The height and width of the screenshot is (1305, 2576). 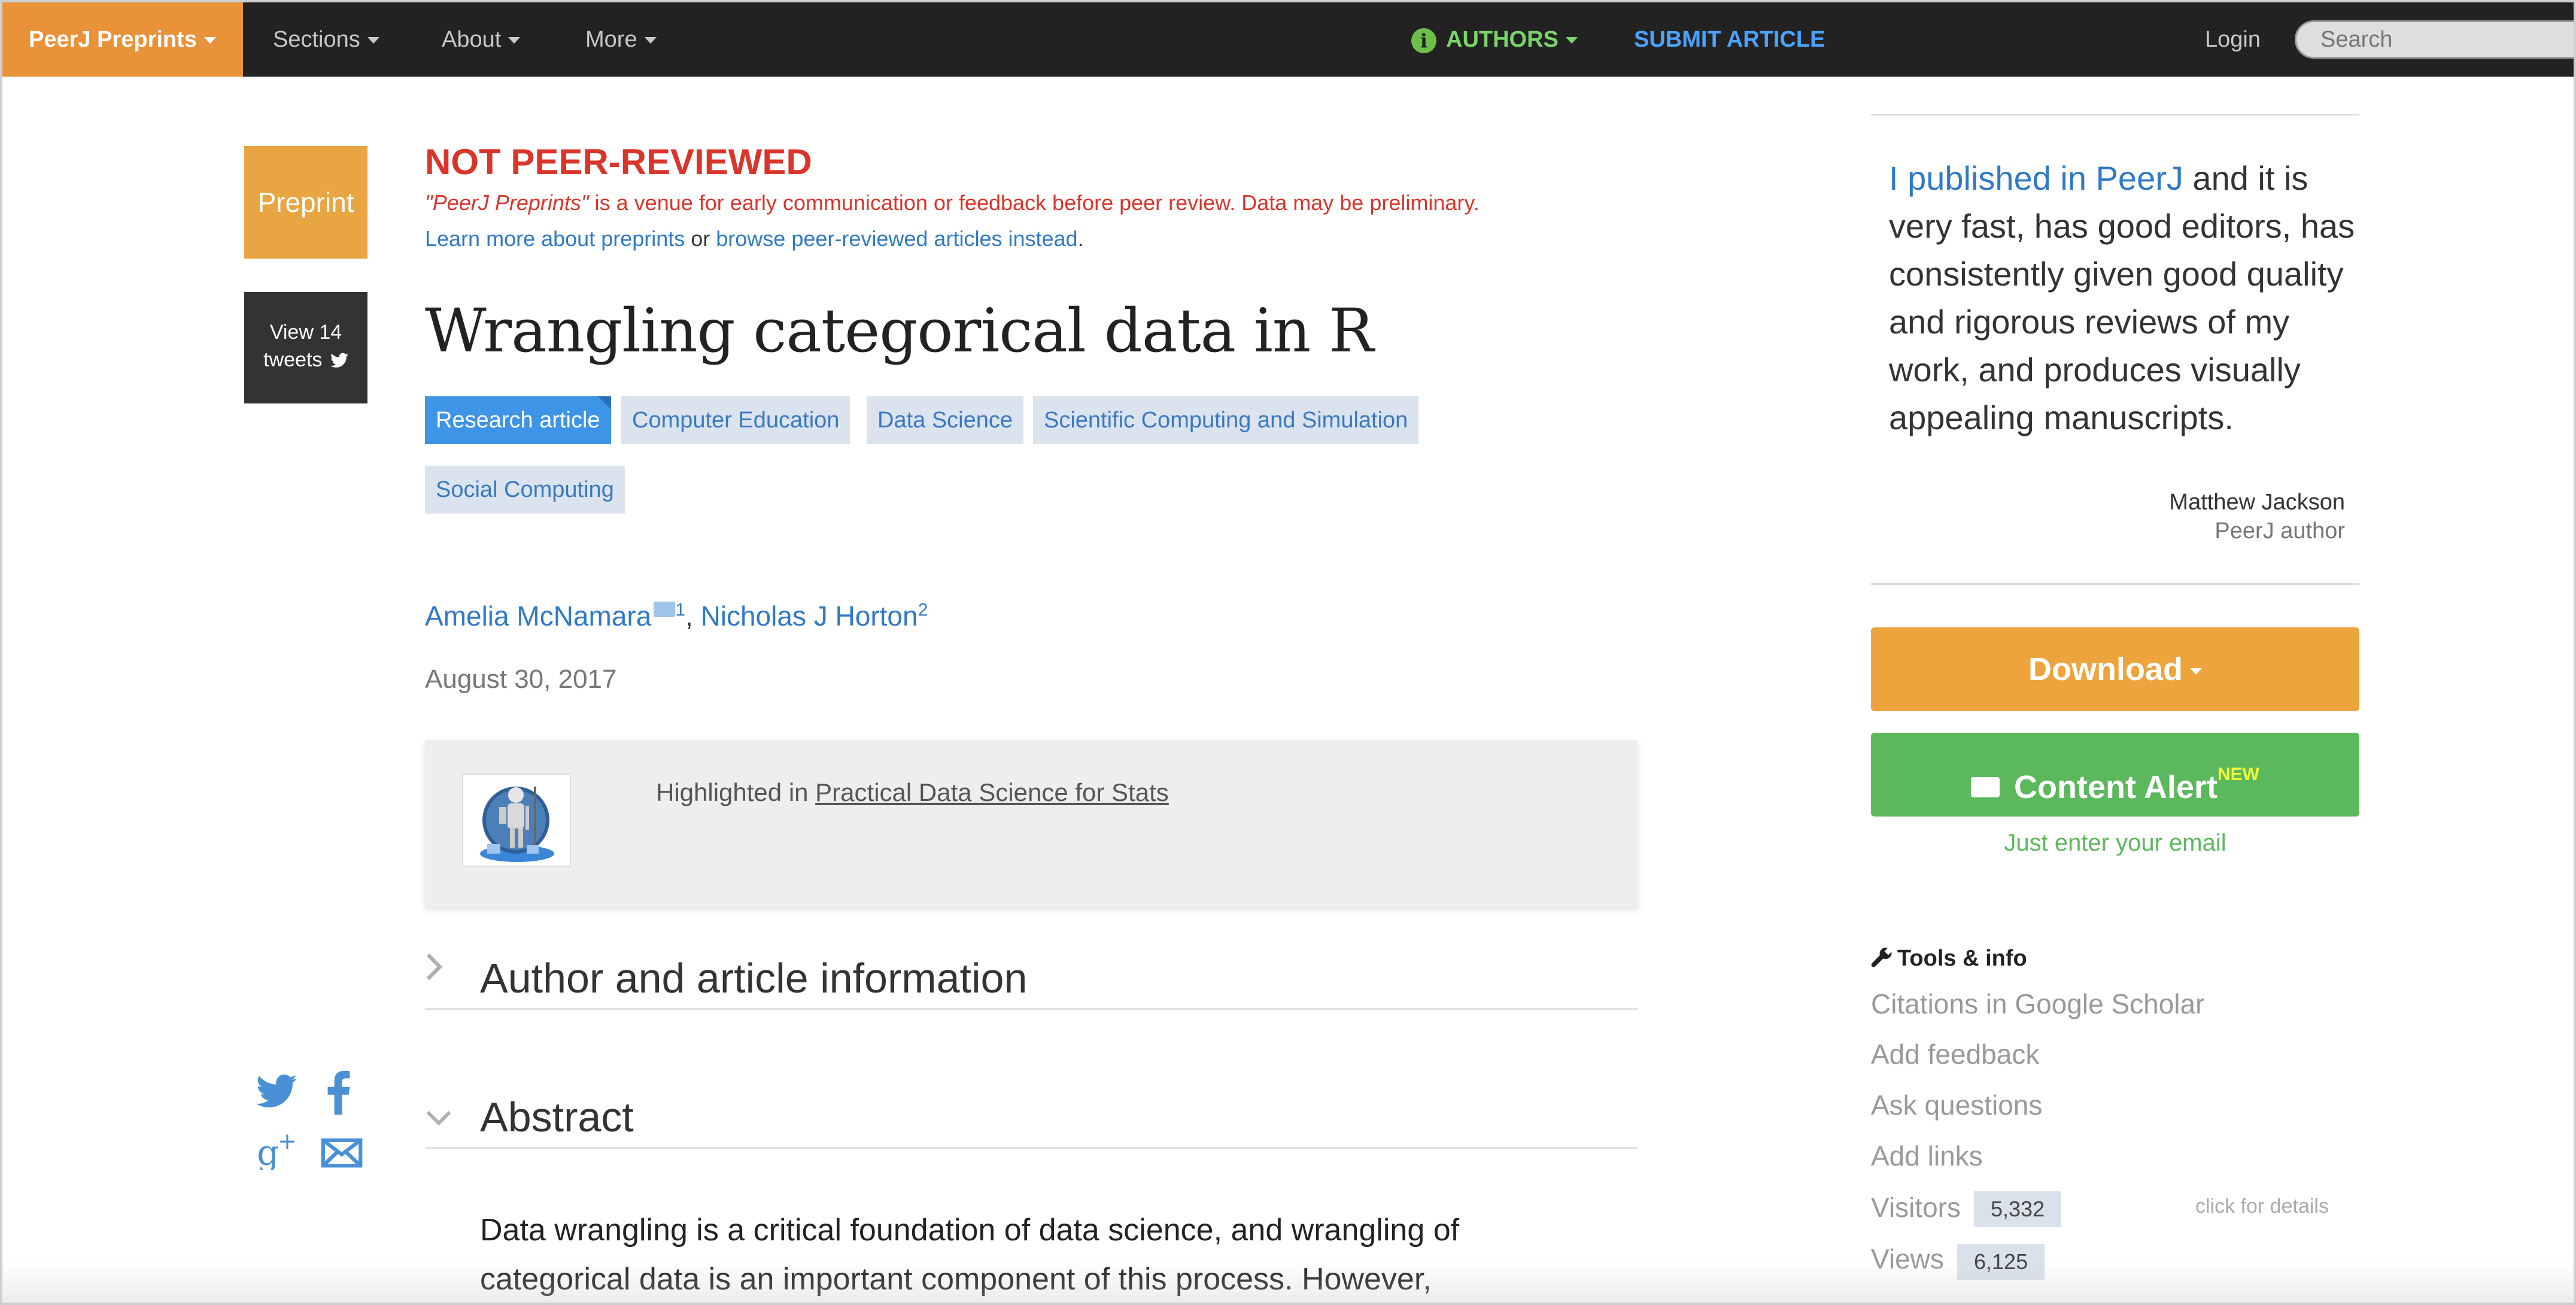 What do you see at coordinates (2115, 115) in the screenshot?
I see `sidebar-divider-top` at bounding box center [2115, 115].